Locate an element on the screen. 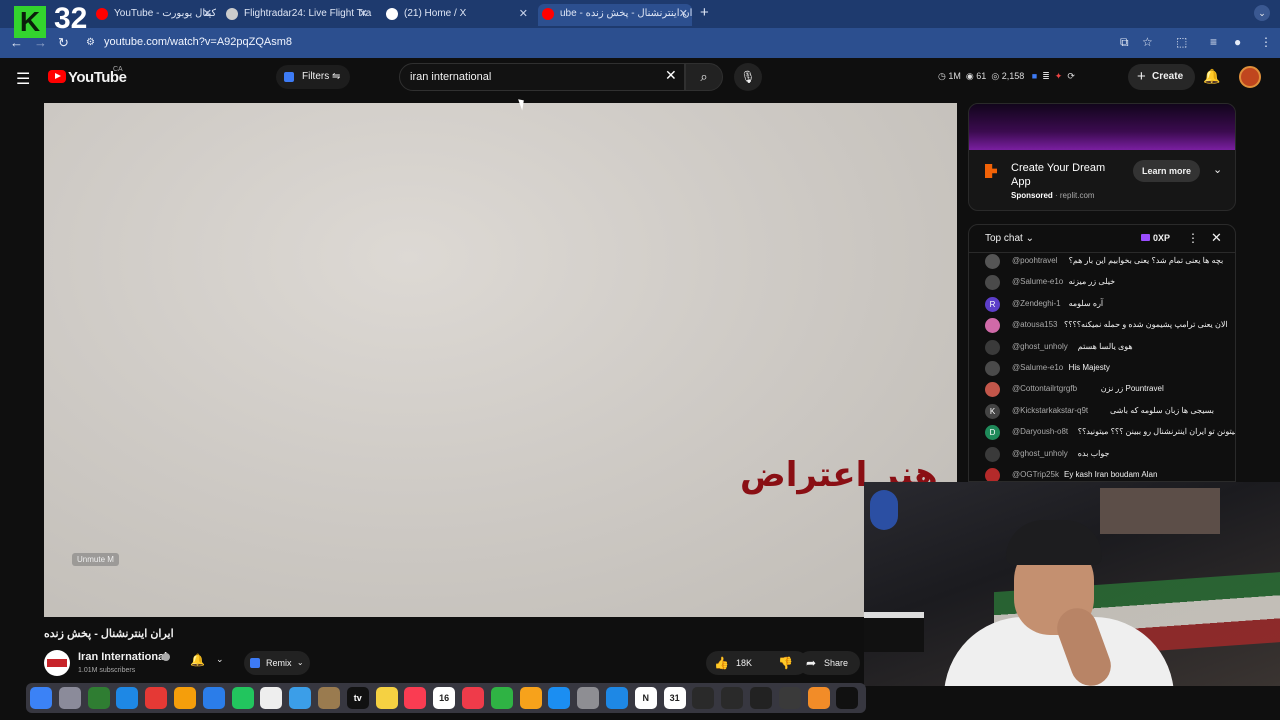  extension-a-icon: ■ is located at coordinates (1034, 76).